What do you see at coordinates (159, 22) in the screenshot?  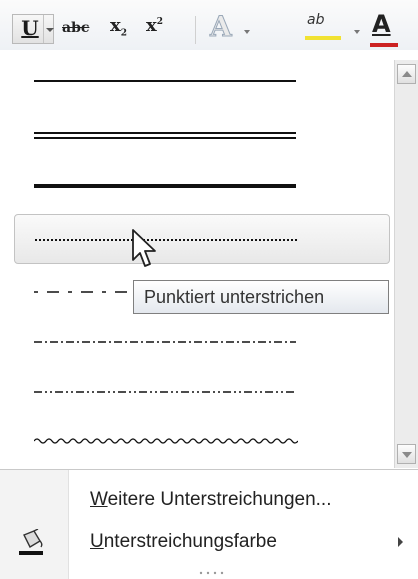 I see `superscript-mark: 2` at bounding box center [159, 22].